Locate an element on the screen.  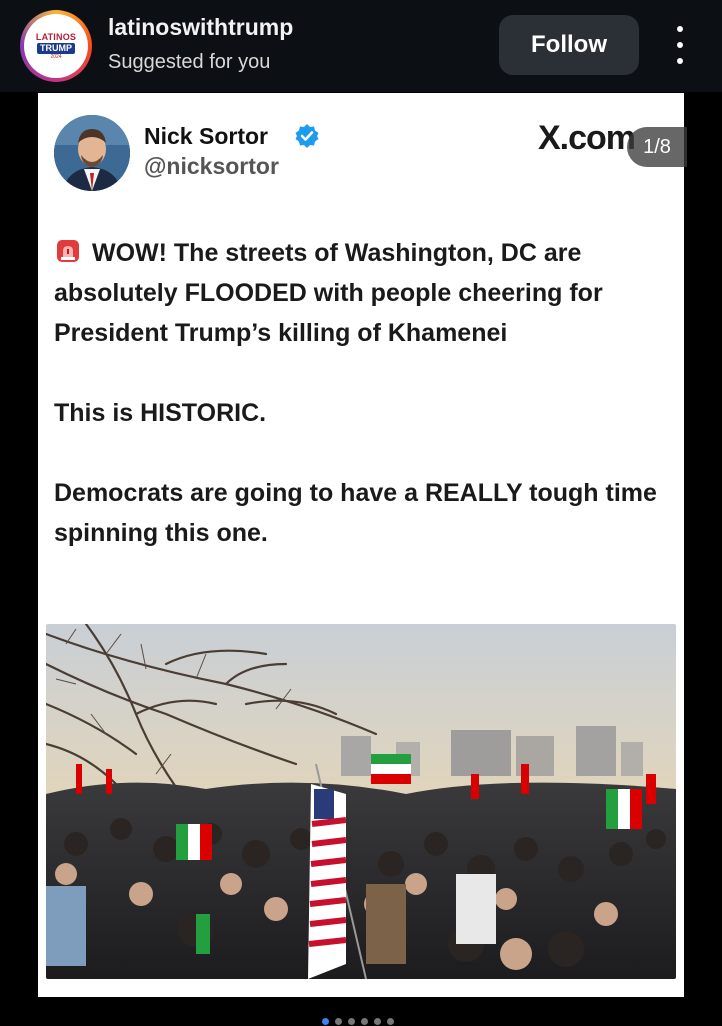
more-vertical-icon is located at coordinates (680, 45).